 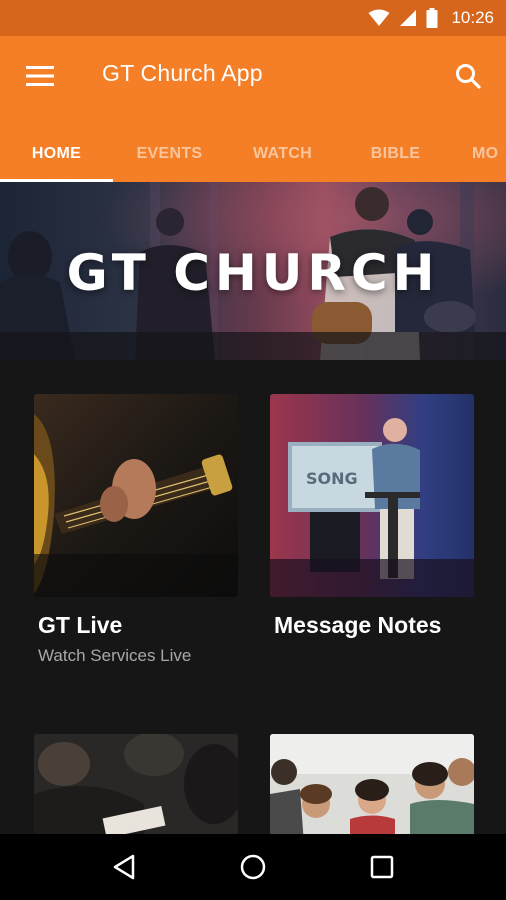 I want to click on preacher-photo: SONG, so click(x=372, y=495).